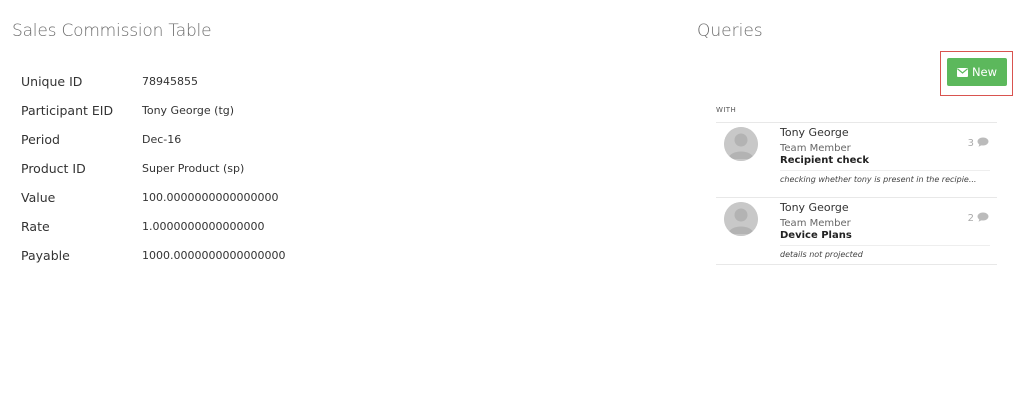 Image resolution: width=1024 pixels, height=398 pixels. I want to click on query-subject: Device Plans, so click(816, 235).